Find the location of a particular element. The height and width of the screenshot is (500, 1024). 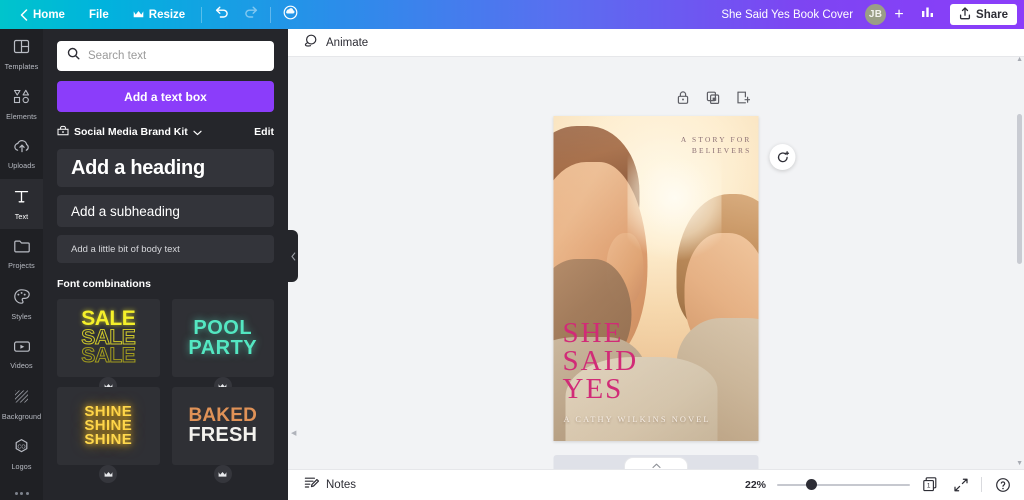

home-label: Home is located at coordinates (49, 14).